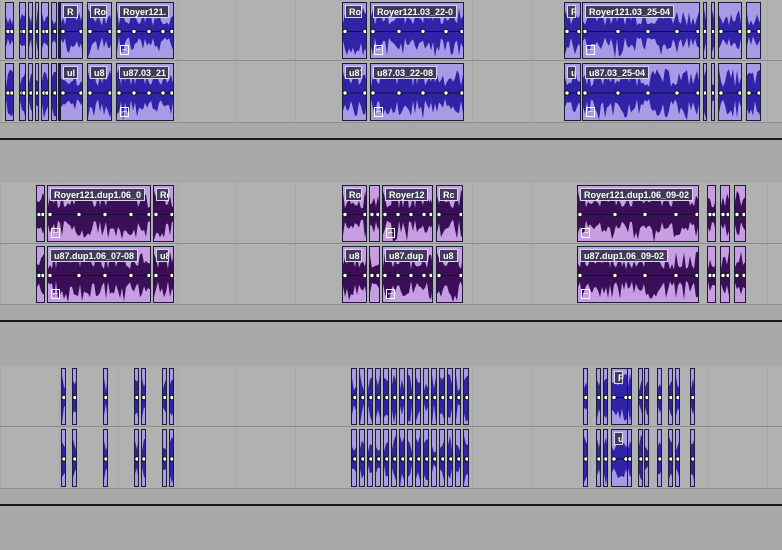  Describe the element at coordinates (572, 92) in the screenshot. I see `audio-region: u` at that location.